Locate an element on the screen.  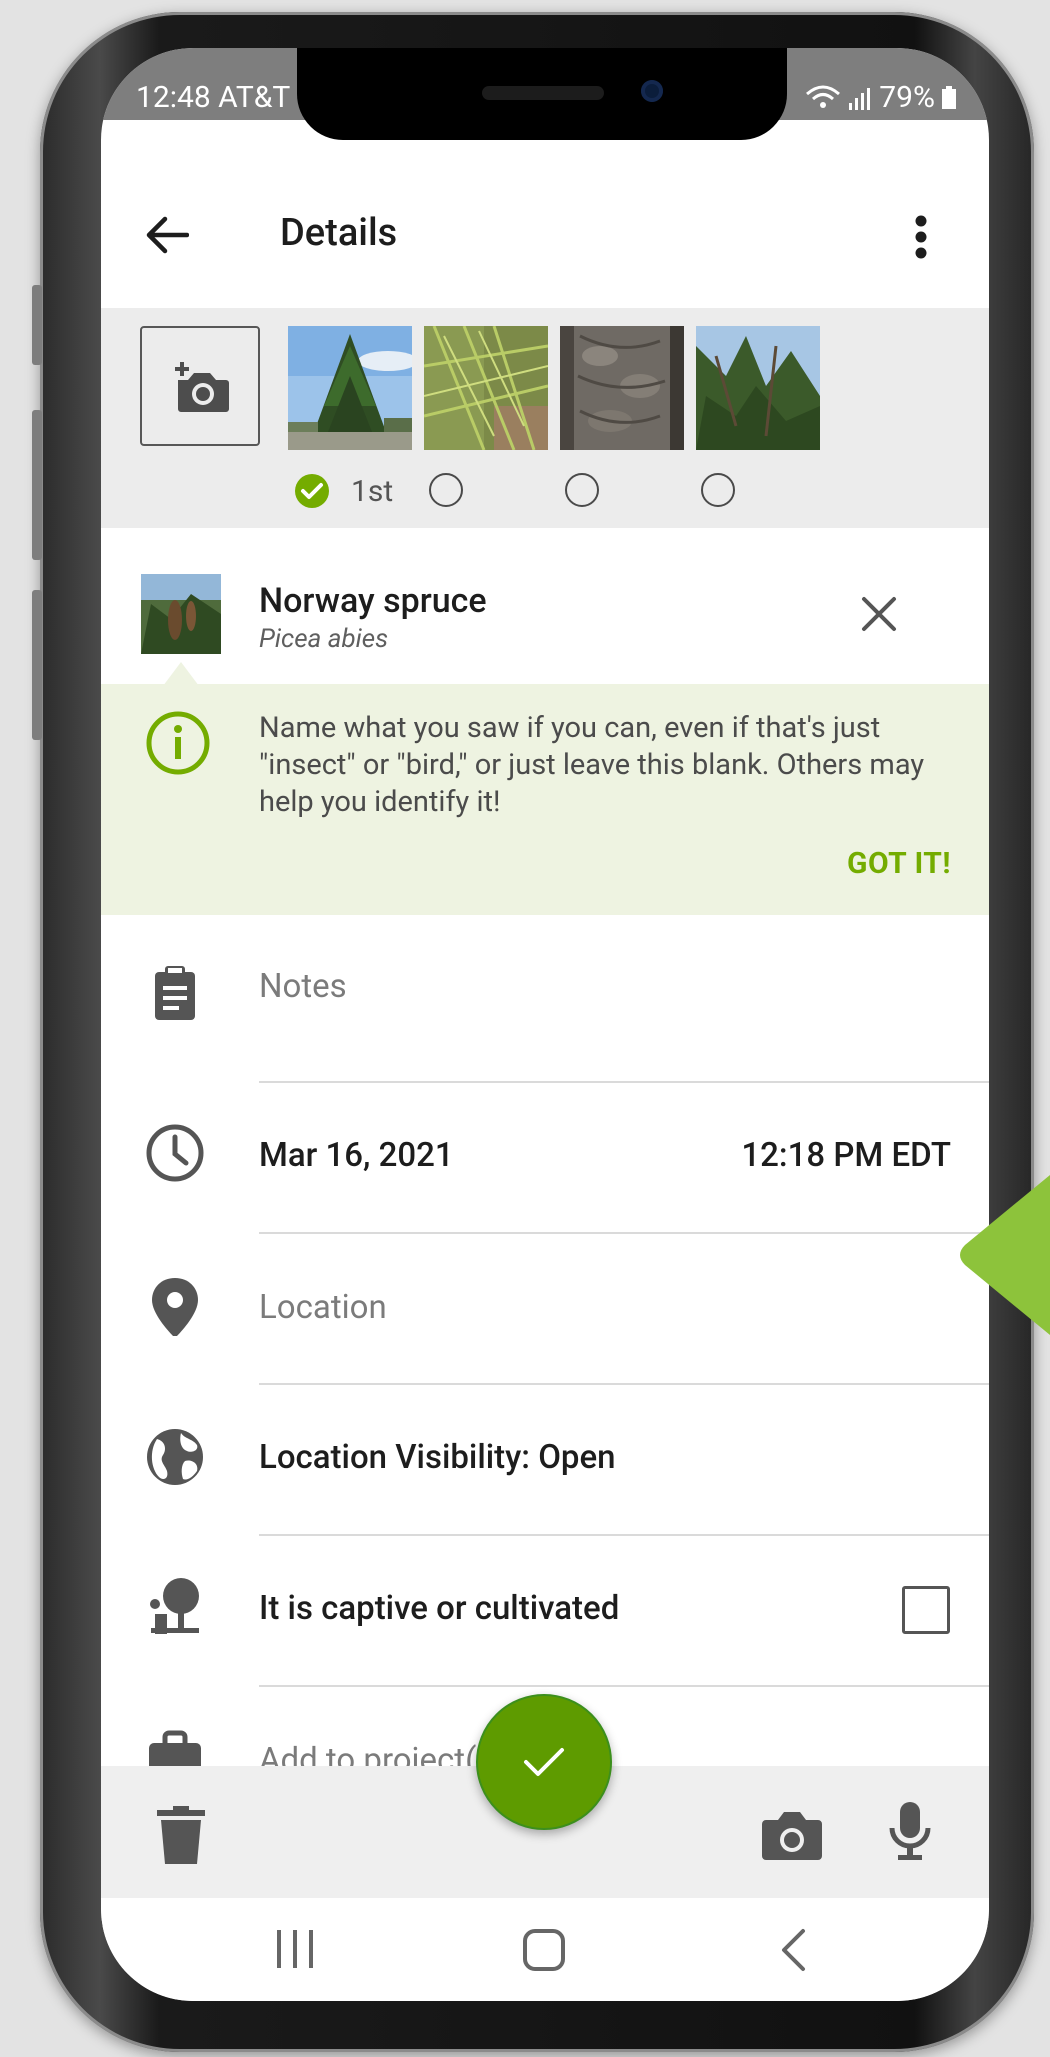
tree-photo is located at coordinates (350, 388).